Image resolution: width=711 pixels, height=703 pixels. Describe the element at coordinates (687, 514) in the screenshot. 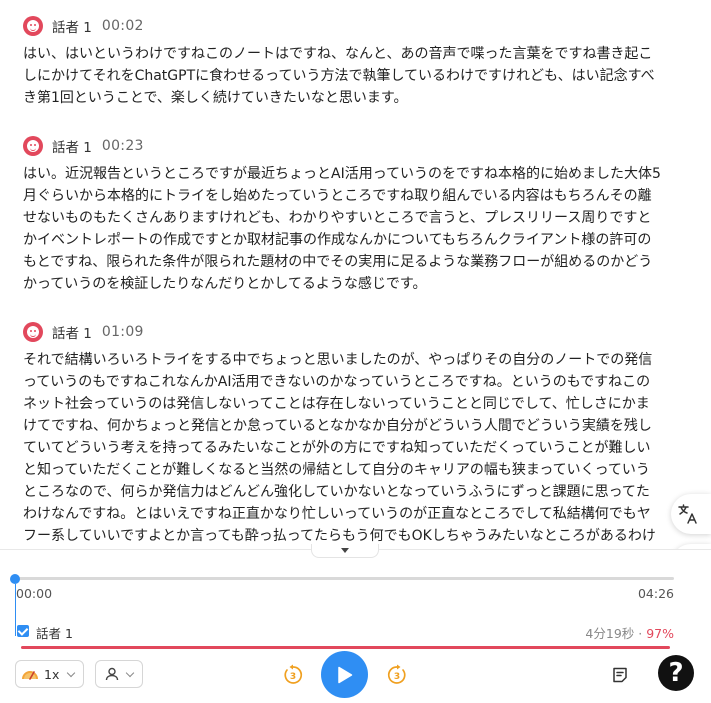

I see `translate-icon` at that location.